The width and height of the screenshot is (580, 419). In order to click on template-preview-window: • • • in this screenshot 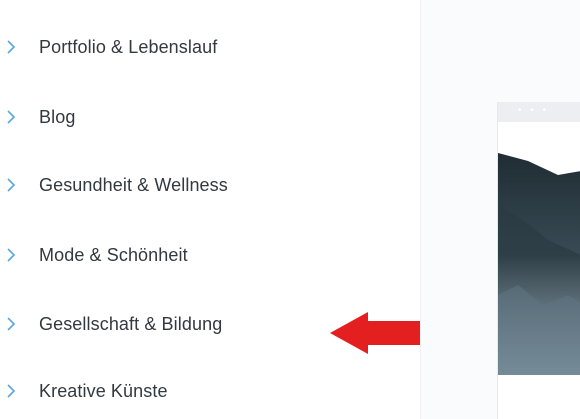, I will do `click(538, 260)`.